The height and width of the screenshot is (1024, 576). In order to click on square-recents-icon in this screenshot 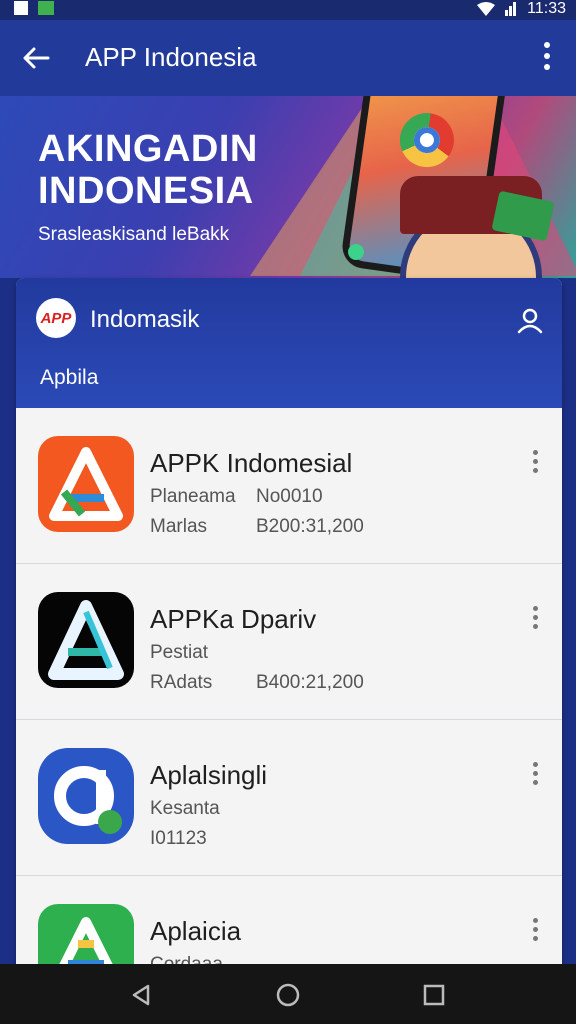, I will do `click(434, 995)`.